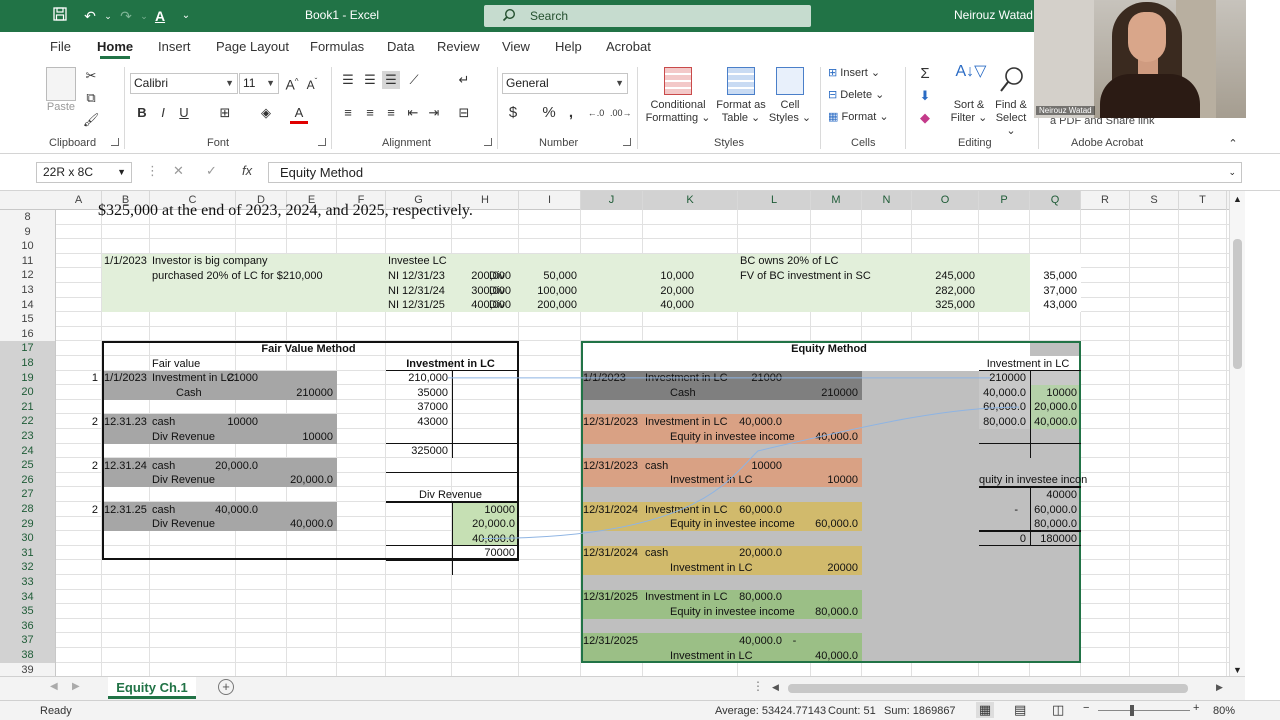 The height and width of the screenshot is (720, 1280). I want to click on tab-acrobat: Acrobat, so click(628, 46).